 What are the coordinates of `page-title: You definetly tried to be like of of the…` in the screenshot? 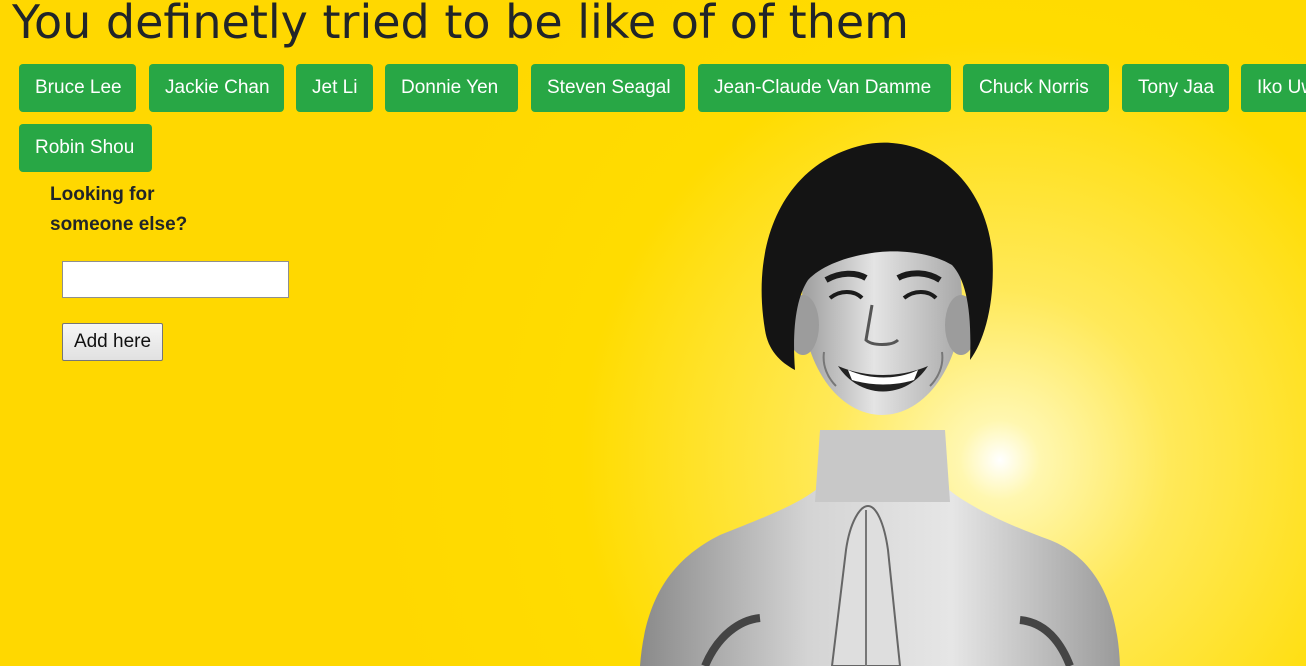 It's located at (460, 24).